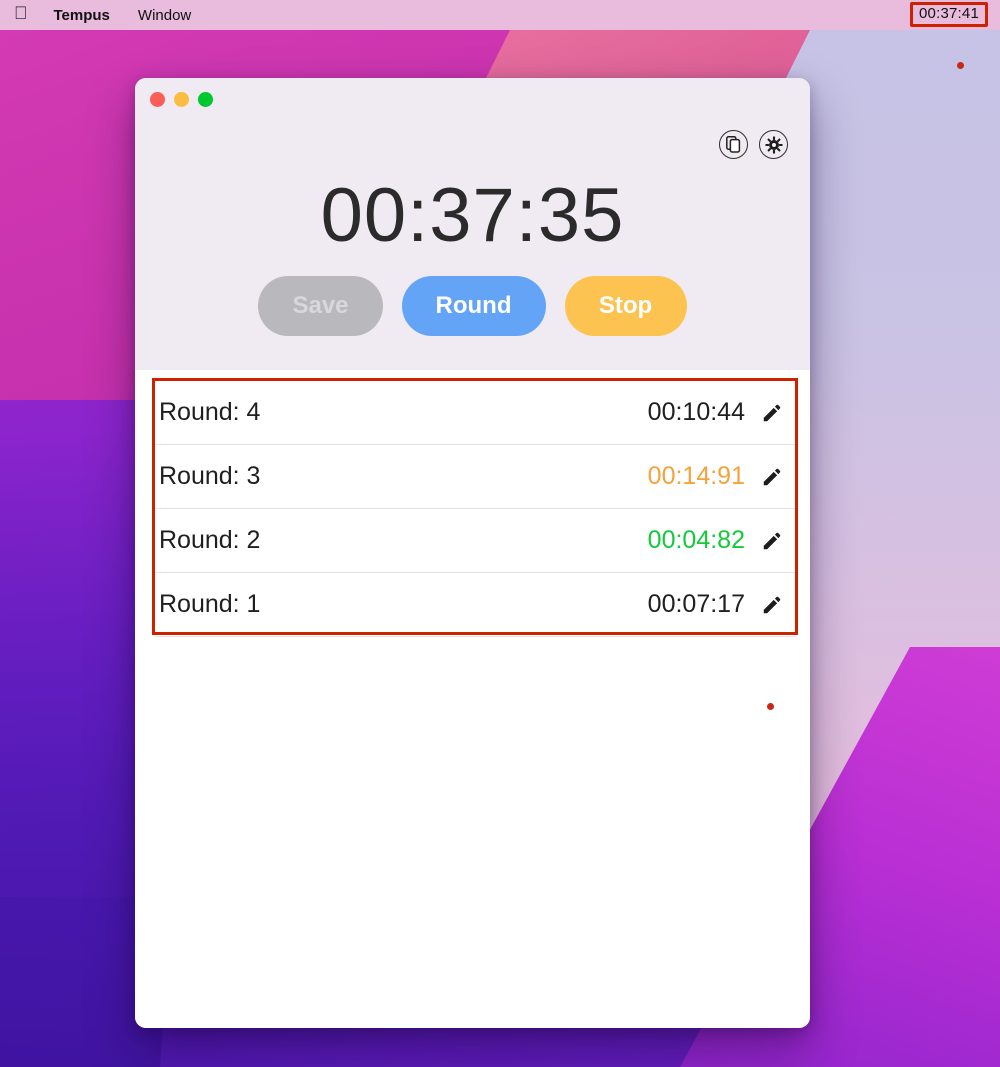  Describe the element at coordinates (210, 540) in the screenshot. I see `round-label: Round: 2` at that location.